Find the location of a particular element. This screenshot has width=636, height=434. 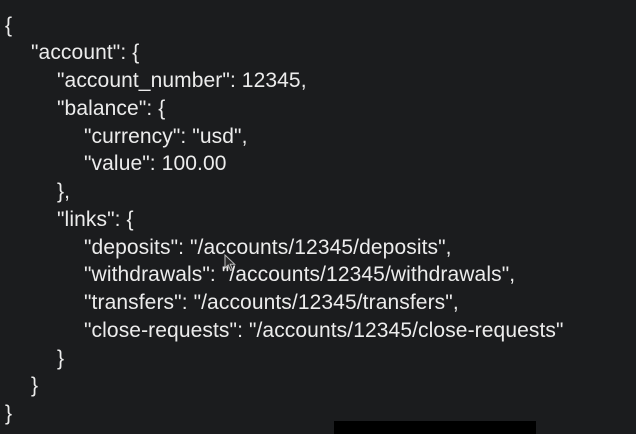

code-line: "account": { is located at coordinates (85, 52).